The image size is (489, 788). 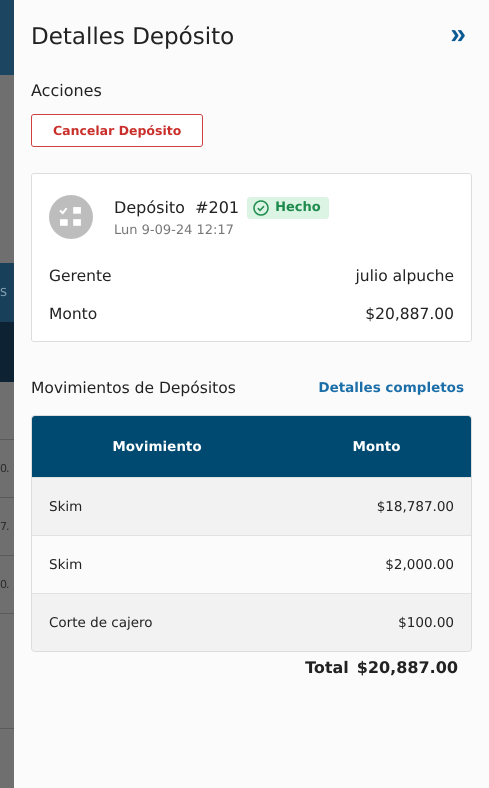 What do you see at coordinates (117, 130) in the screenshot?
I see `cancel-button: Cancelar Depósito` at bounding box center [117, 130].